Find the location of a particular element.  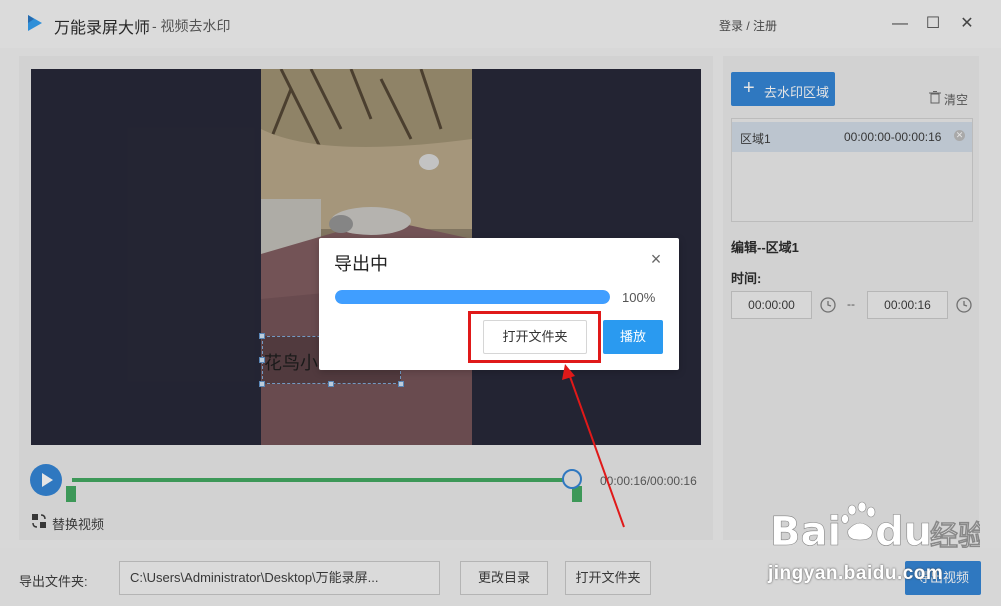

svg-text: Bai is located at coordinates (805, 532).